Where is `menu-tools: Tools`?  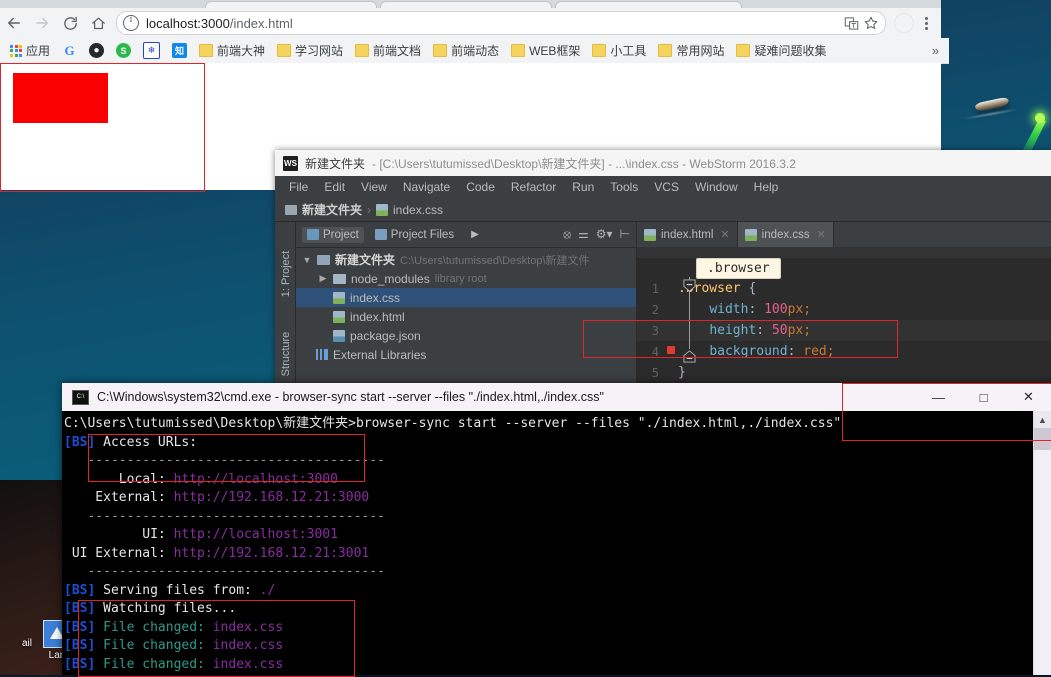
menu-tools: Tools is located at coordinates (624, 187).